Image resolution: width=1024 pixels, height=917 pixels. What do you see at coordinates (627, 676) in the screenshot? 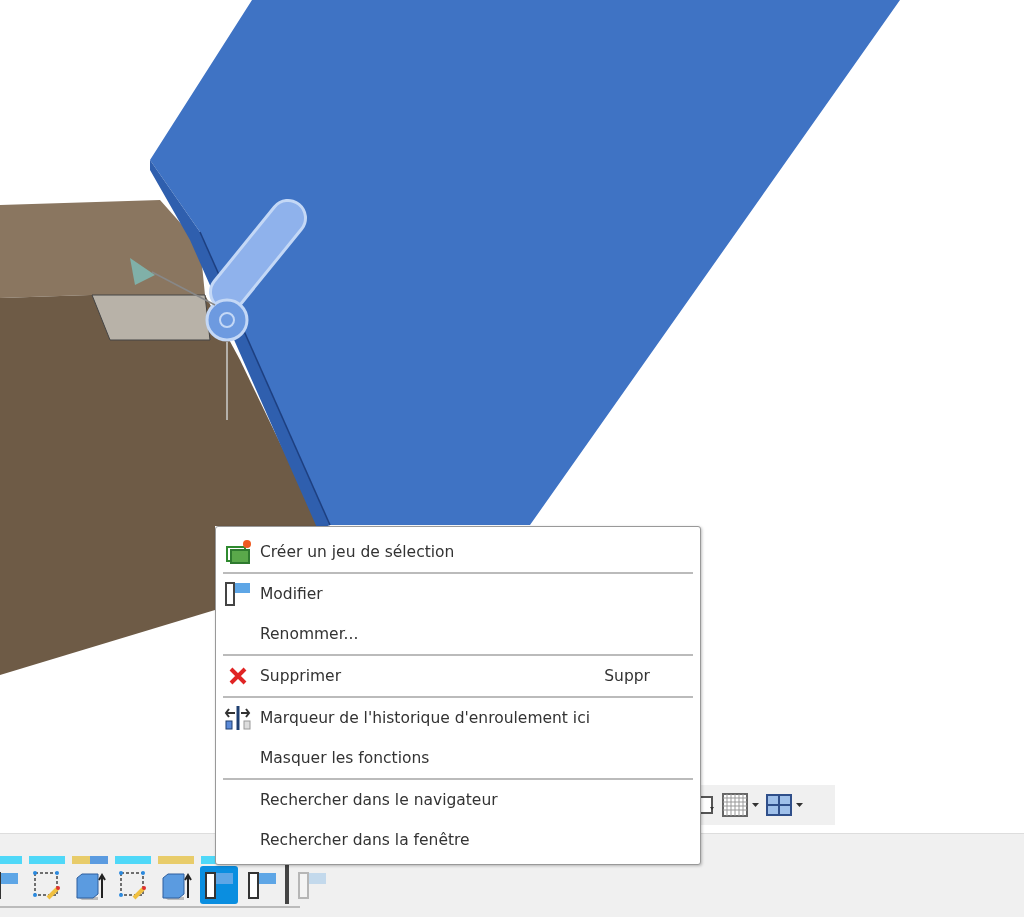
I see `shortcut-text: Suppr` at bounding box center [627, 676].